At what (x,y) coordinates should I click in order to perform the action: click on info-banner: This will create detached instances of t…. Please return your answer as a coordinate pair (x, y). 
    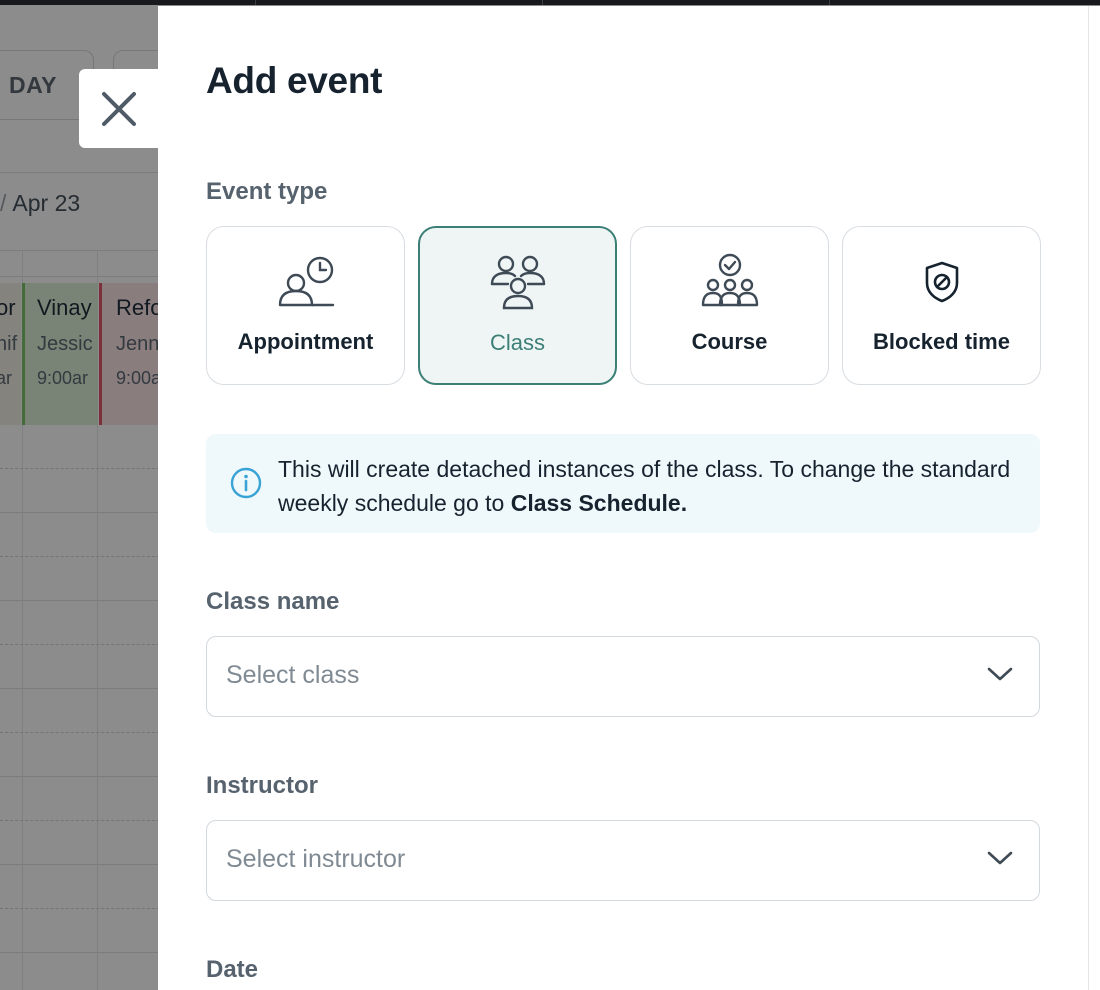
    Looking at the image, I should click on (623, 483).